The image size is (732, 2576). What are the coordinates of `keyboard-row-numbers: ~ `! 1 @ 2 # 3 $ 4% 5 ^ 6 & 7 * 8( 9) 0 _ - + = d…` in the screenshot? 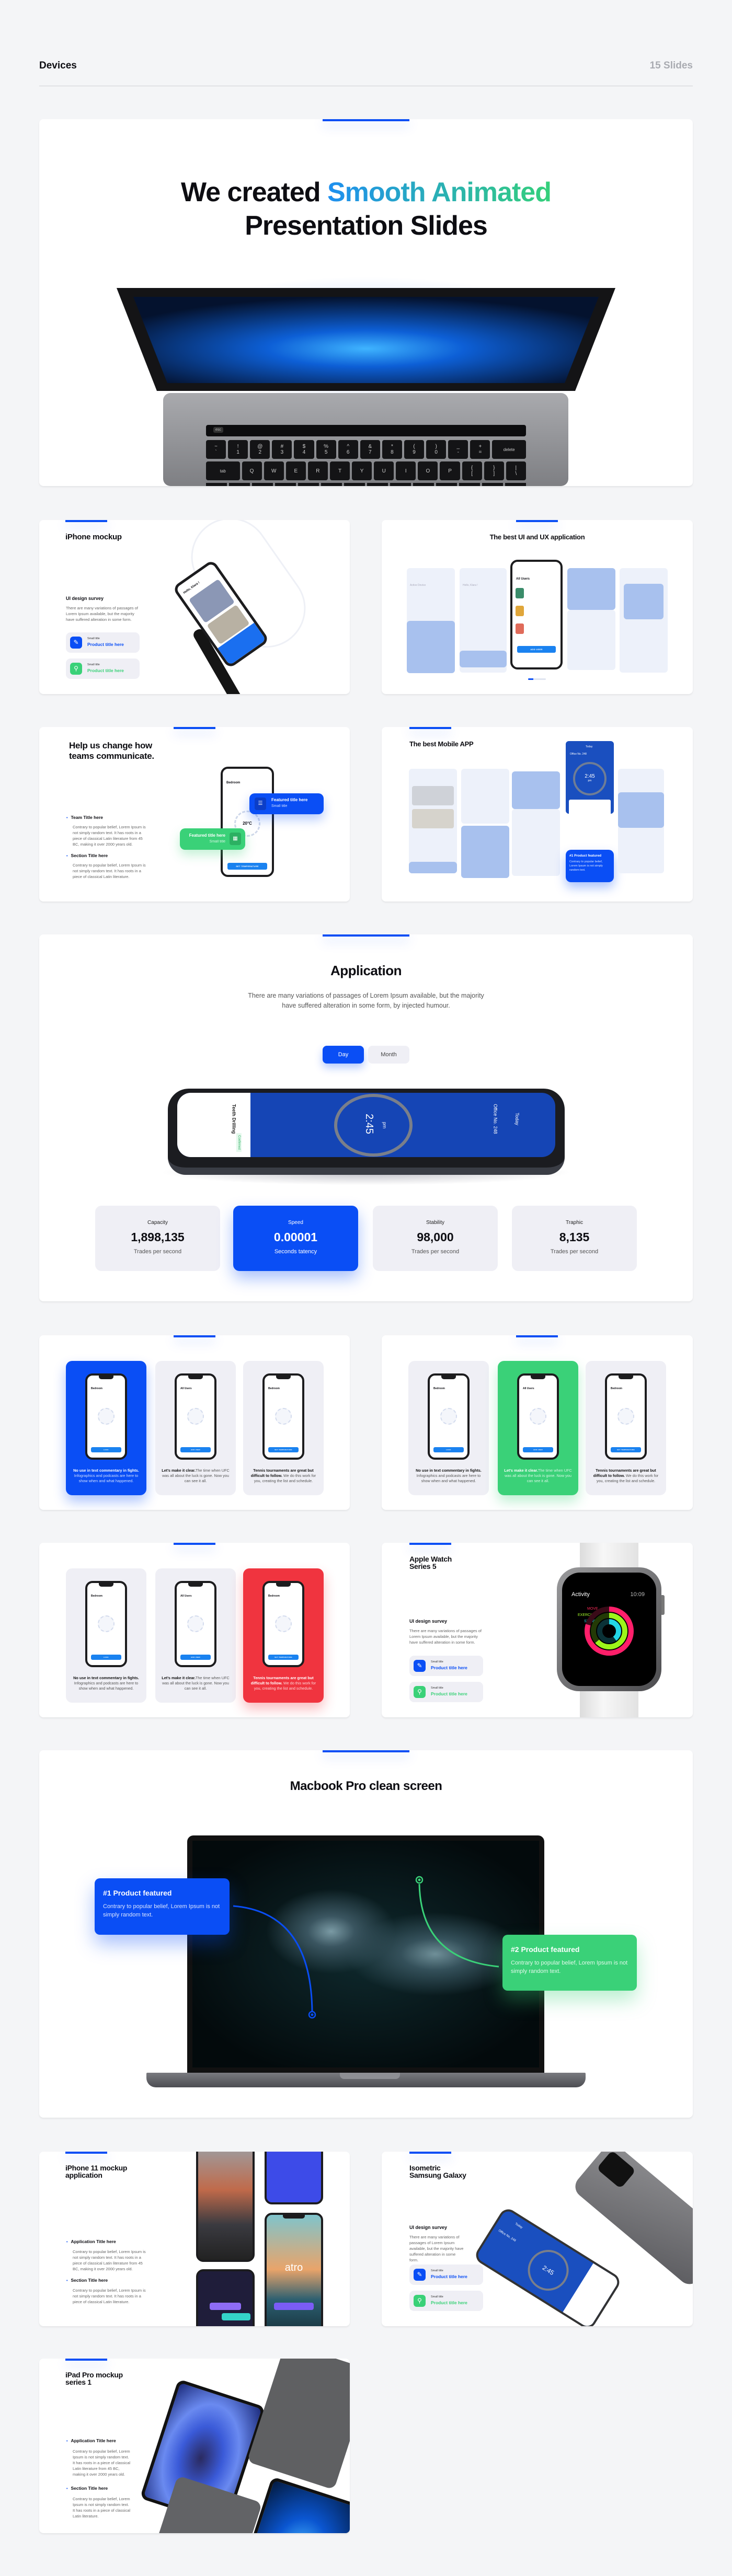 It's located at (366, 449).